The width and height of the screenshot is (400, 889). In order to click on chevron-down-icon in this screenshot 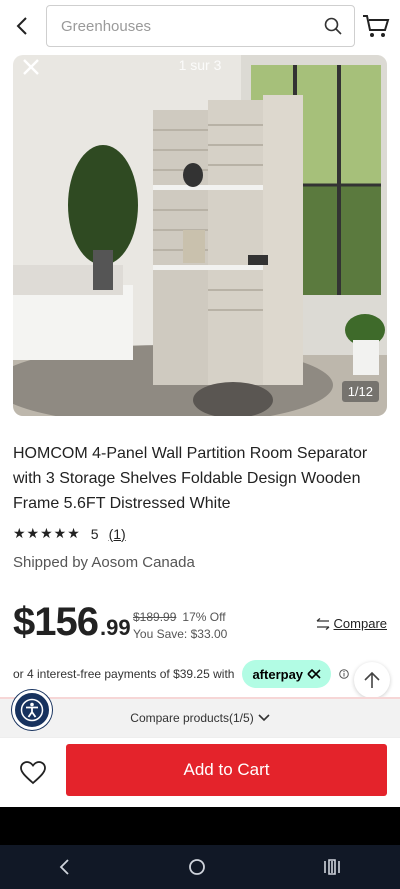, I will do `click(264, 718)`.